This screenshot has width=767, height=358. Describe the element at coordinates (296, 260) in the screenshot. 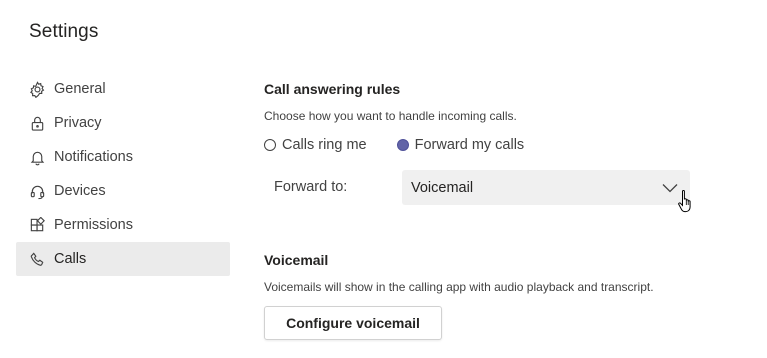

I see `voicemail-title: Voicemail` at that location.